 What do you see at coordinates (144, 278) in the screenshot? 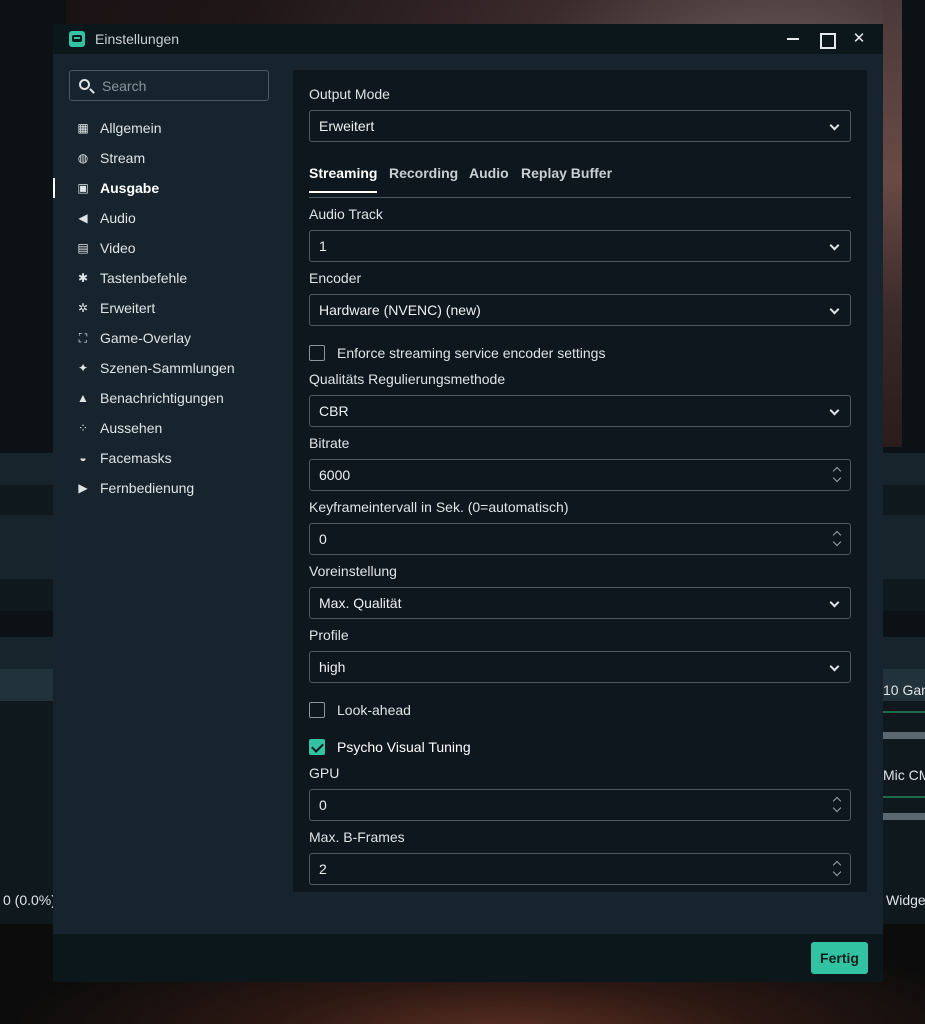
I see `sidebar-item-label: Tastenbefehle` at bounding box center [144, 278].